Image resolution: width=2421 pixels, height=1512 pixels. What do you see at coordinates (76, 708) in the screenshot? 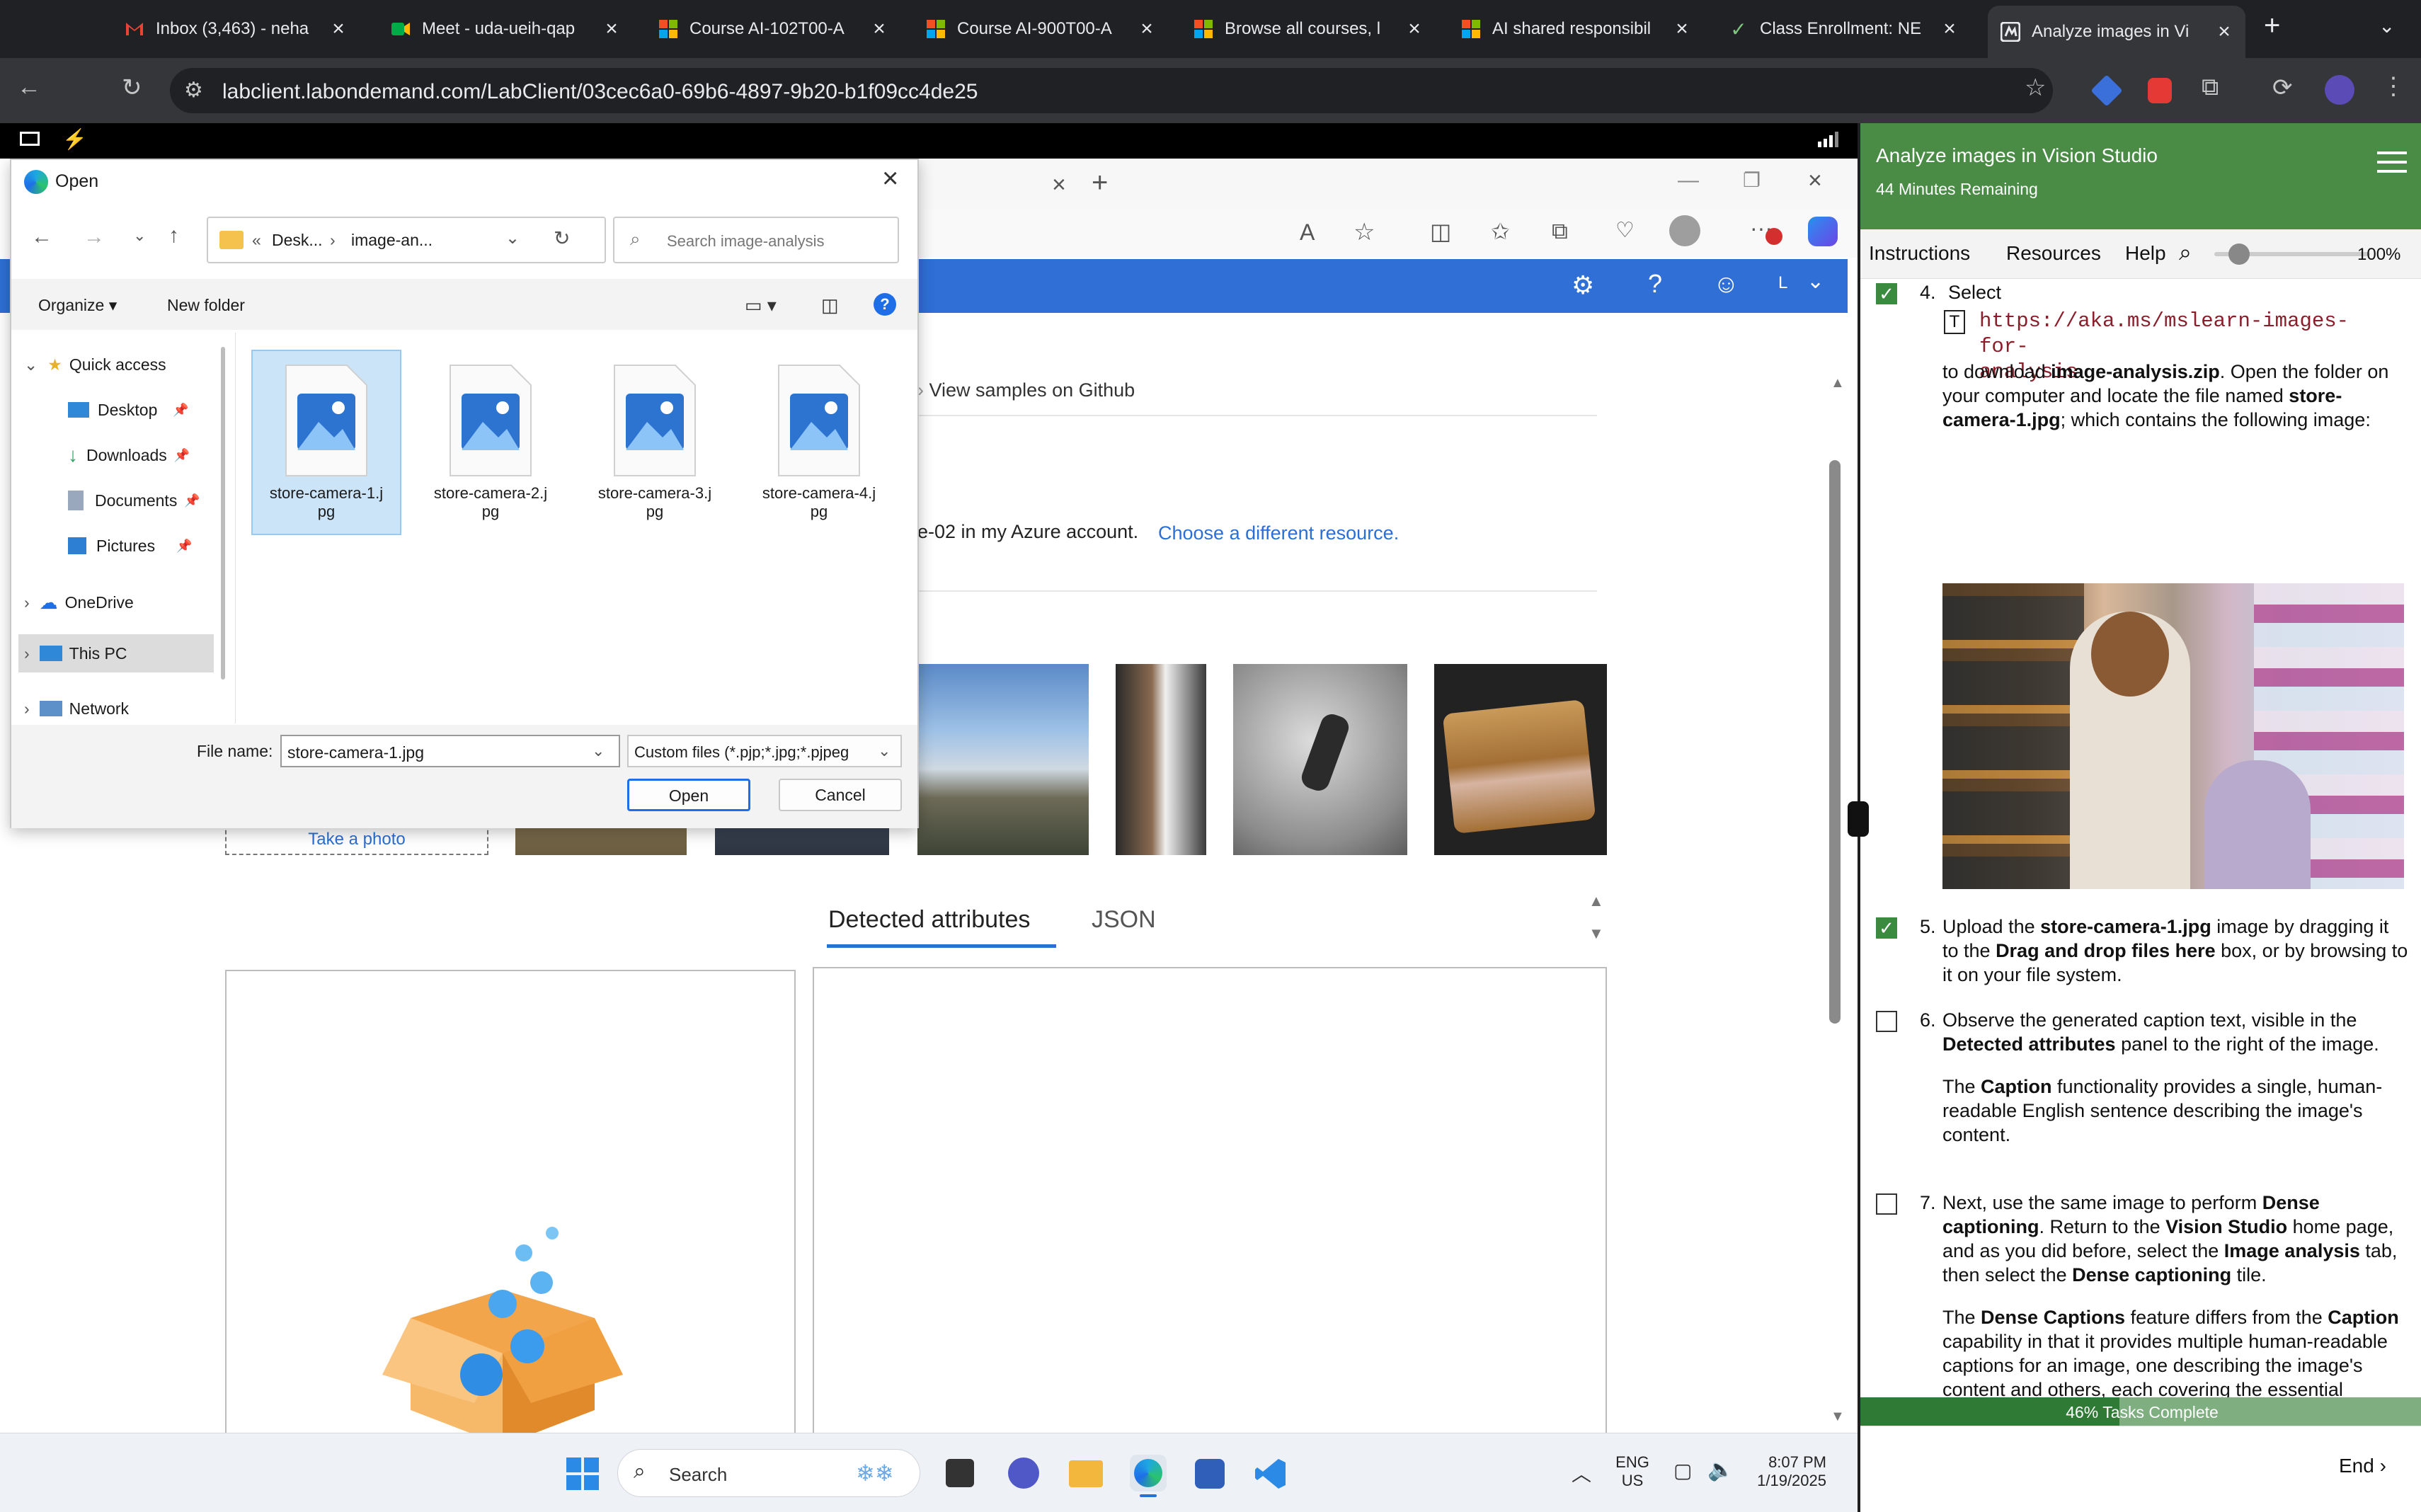
I see `nav-network: › Network` at bounding box center [76, 708].